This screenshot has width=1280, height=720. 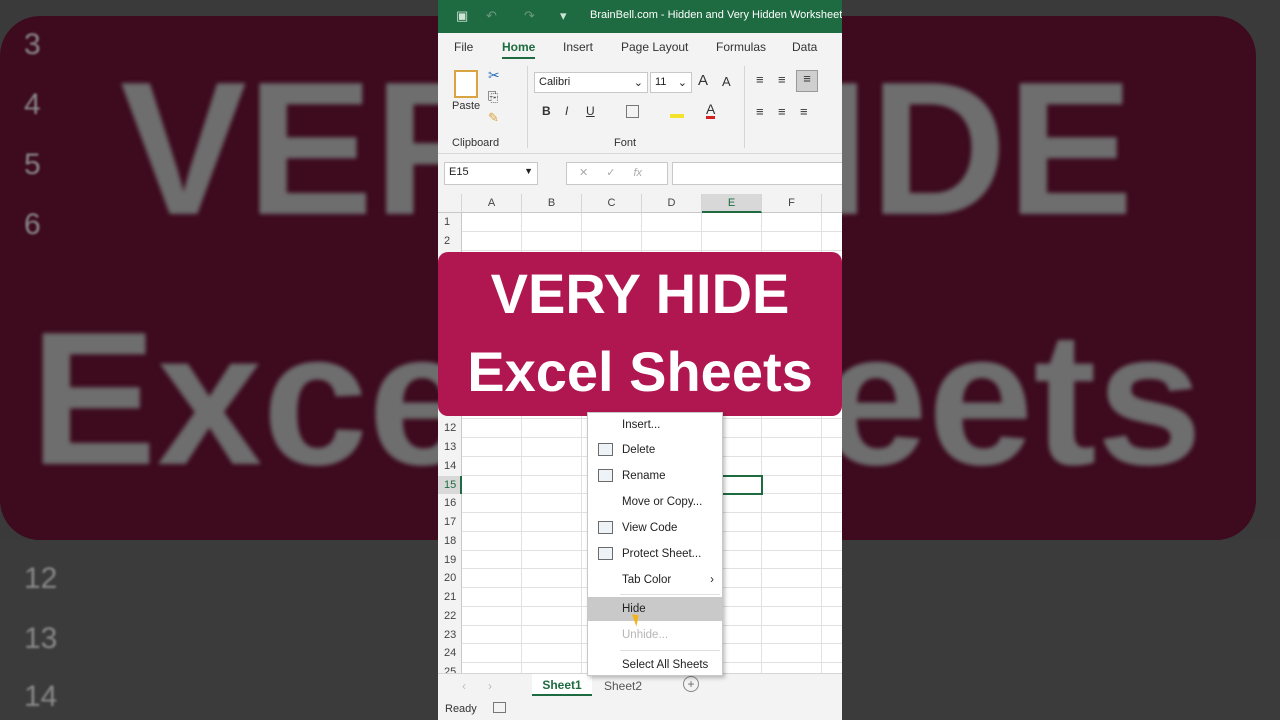 I want to click on column-header: D, so click(x=672, y=203).